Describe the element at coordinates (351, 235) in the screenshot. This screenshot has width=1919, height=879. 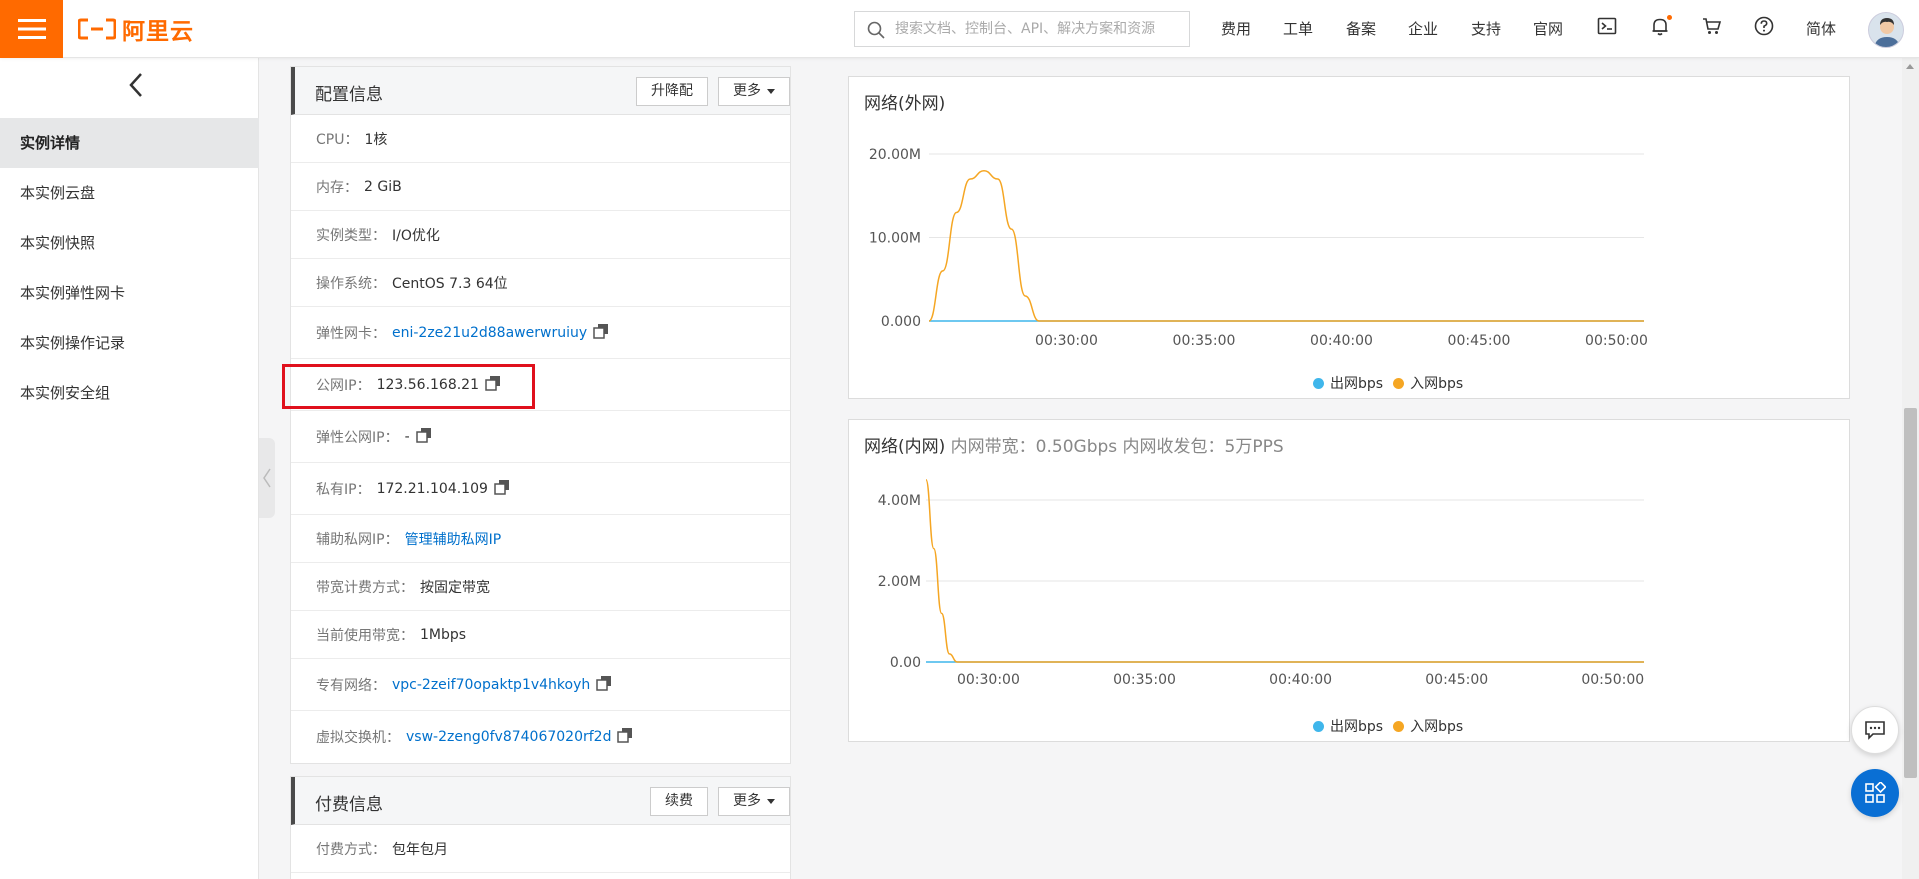
I see `row-label: 实例类型：` at that location.